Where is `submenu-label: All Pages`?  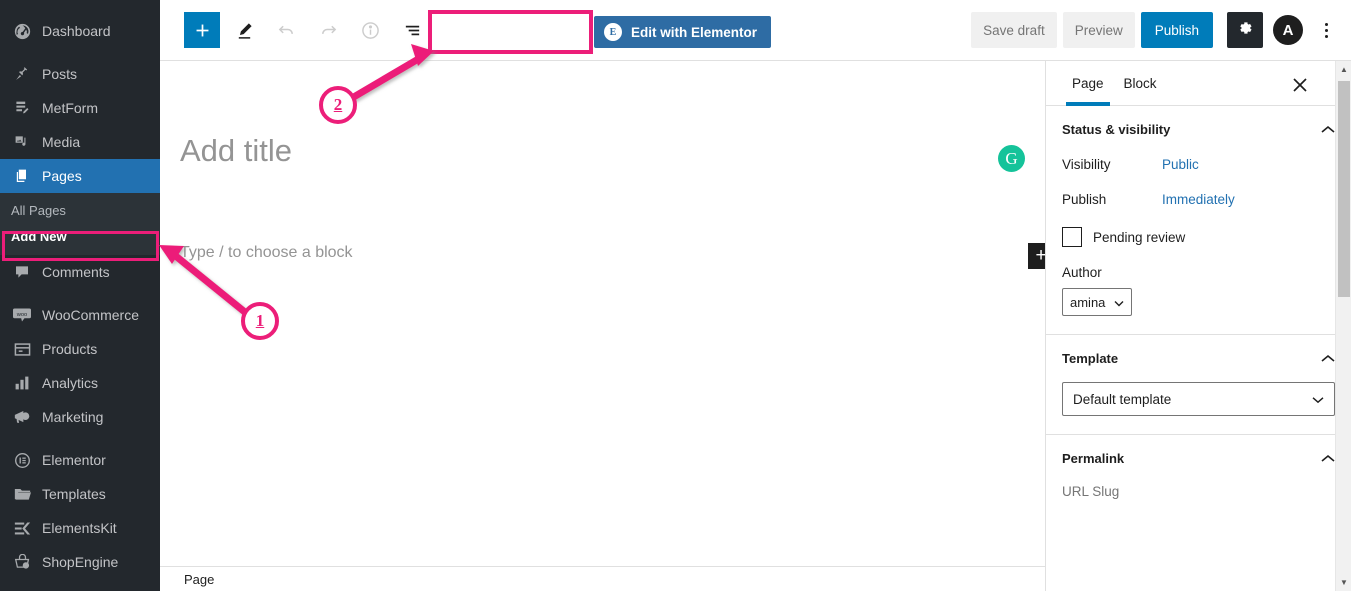 submenu-label: All Pages is located at coordinates (38, 210).